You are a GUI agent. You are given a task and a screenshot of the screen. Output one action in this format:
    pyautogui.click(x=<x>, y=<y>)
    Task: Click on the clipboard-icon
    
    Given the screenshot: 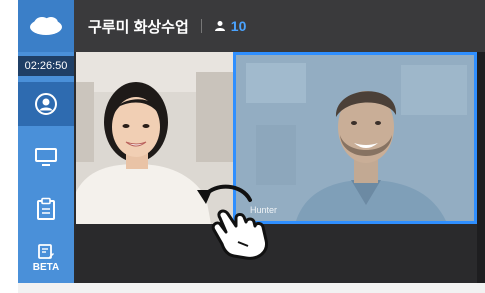 What is the action you would take?
    pyautogui.click(x=46, y=208)
    